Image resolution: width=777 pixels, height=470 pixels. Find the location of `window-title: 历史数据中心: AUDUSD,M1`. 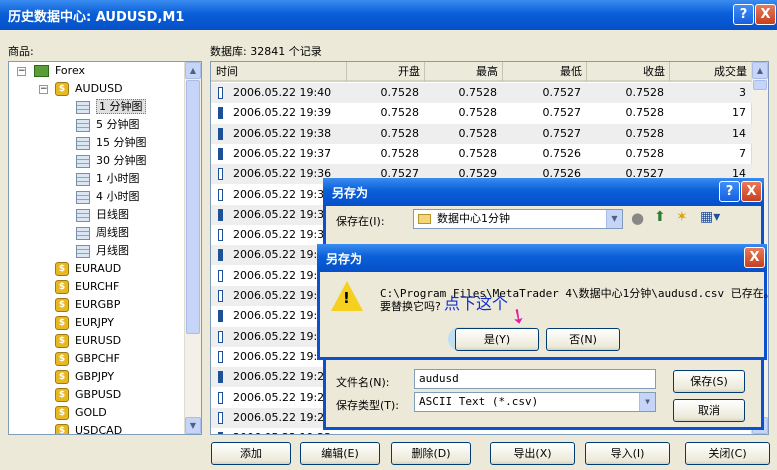

window-title: 历史数据中心: AUDUSD,M1 is located at coordinates (96, 17).